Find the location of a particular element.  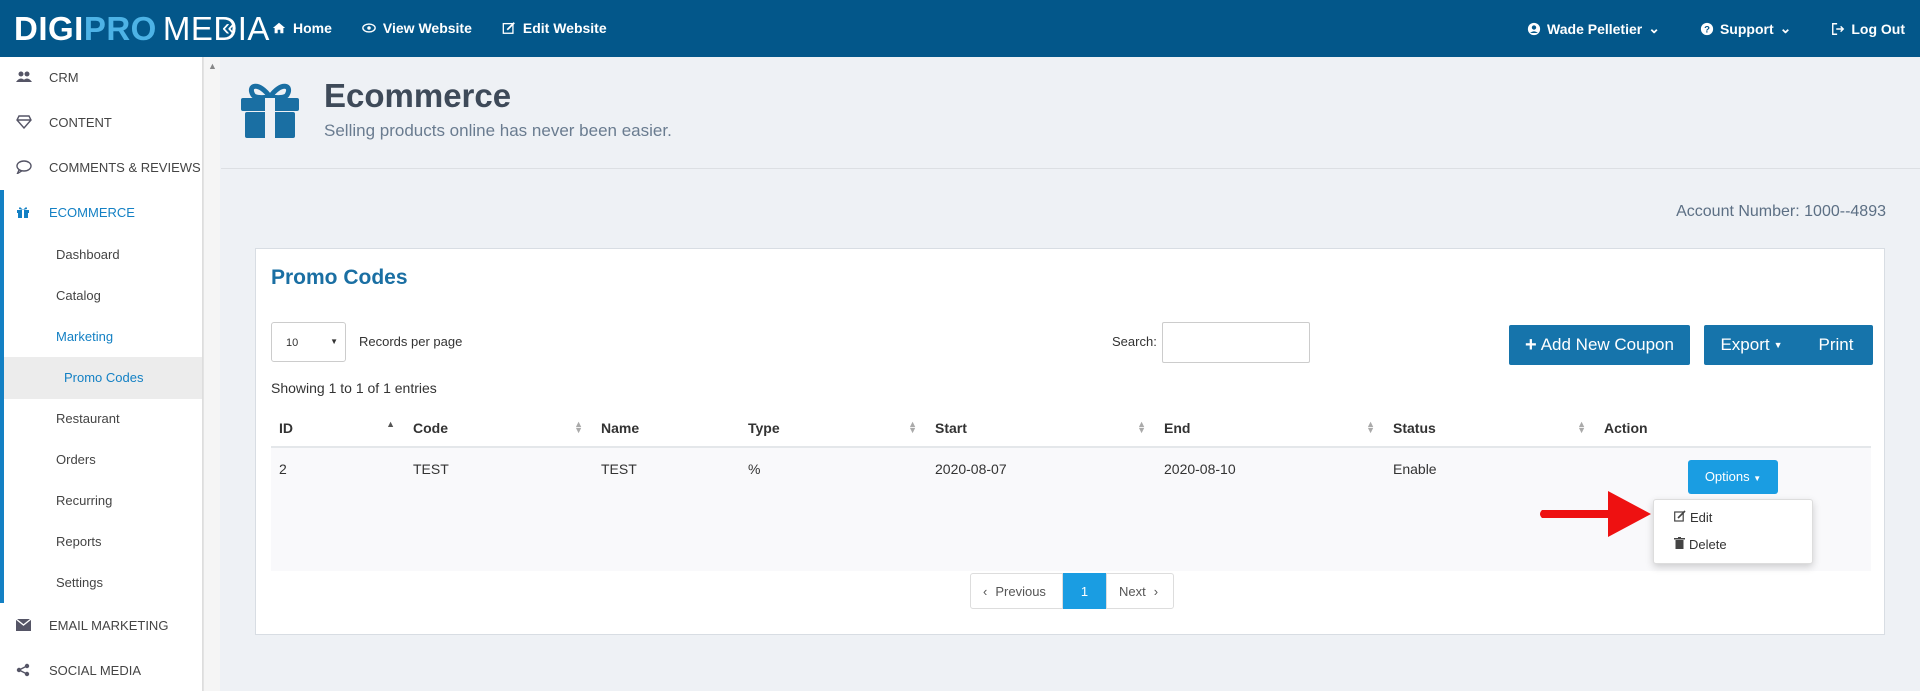

col-header-end: End ▲ ▼ is located at coordinates (1270, 428).